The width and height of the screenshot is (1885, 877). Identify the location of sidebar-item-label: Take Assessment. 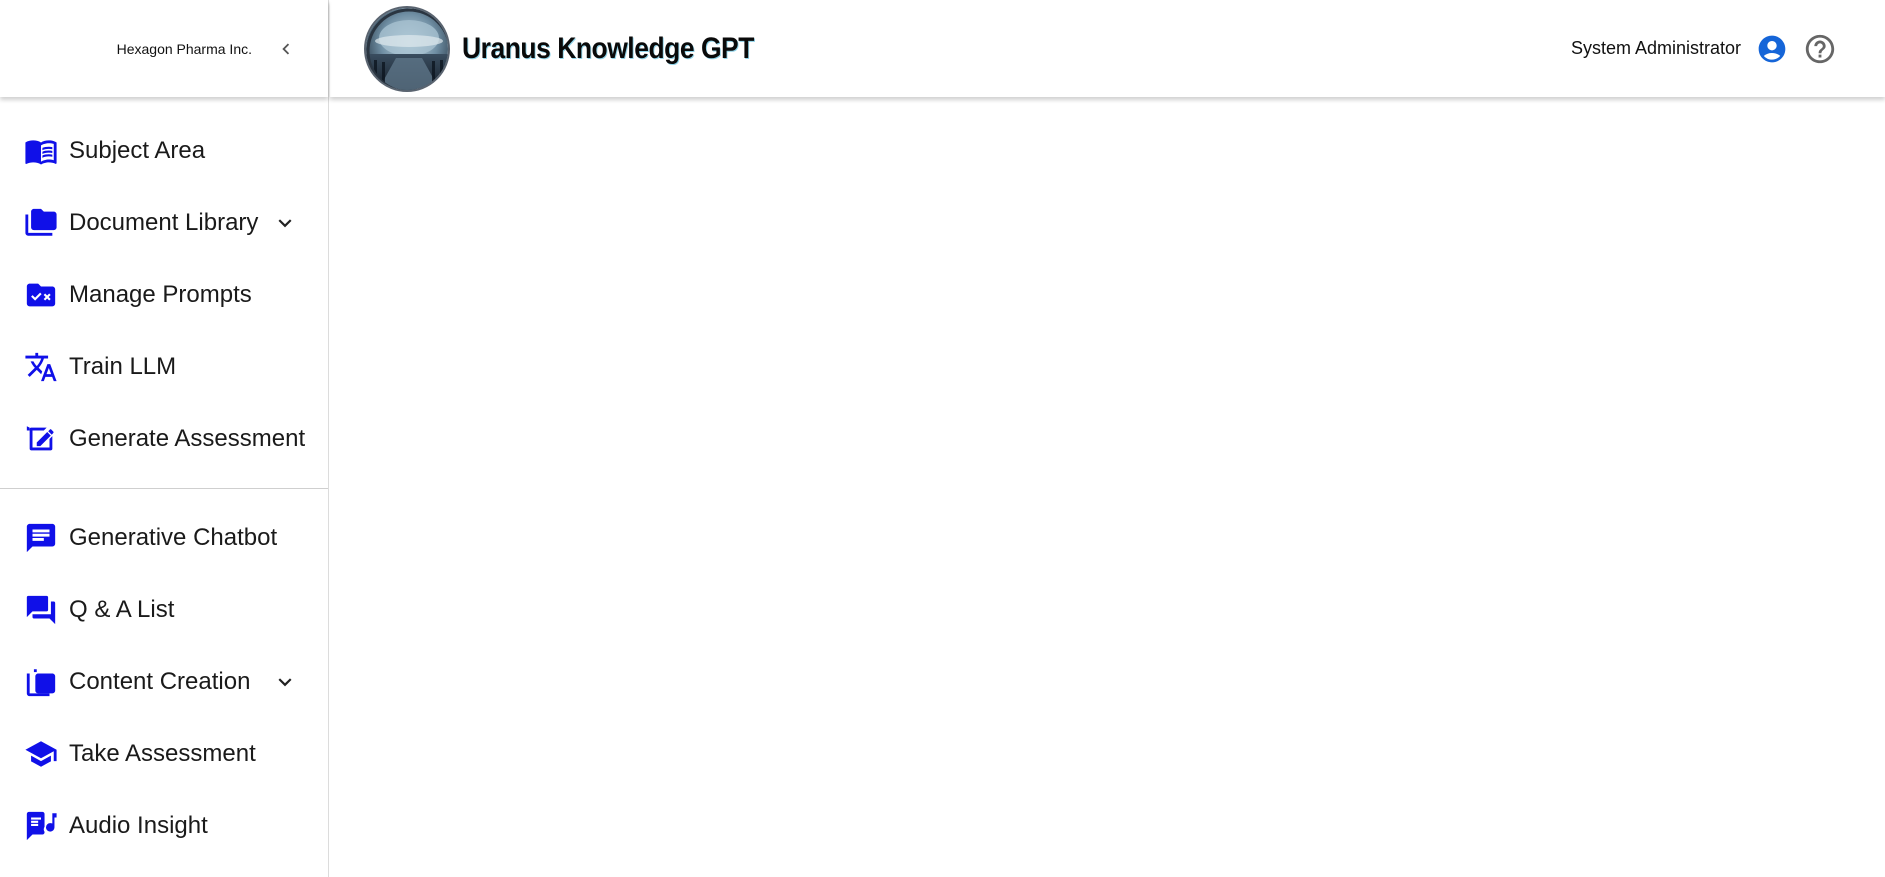
(162, 753).